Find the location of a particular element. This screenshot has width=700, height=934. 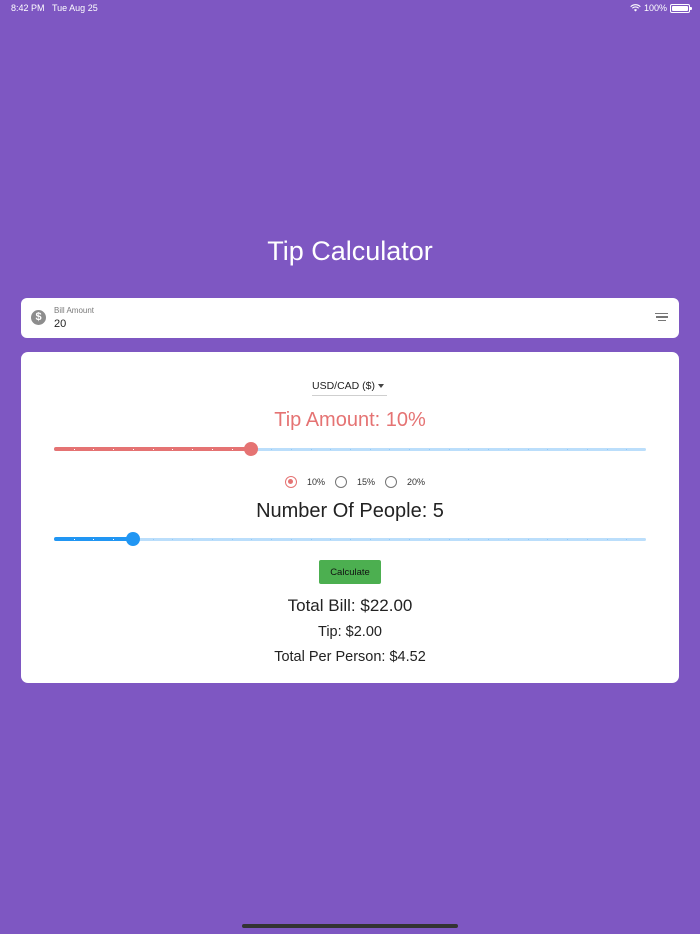

radio-15-percent is located at coordinates (341, 482).